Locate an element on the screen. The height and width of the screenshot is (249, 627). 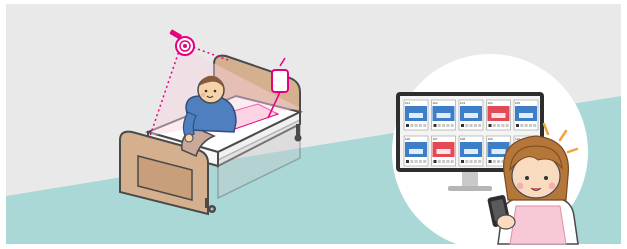
room-tile: 102 is located at coordinates (443, 115).